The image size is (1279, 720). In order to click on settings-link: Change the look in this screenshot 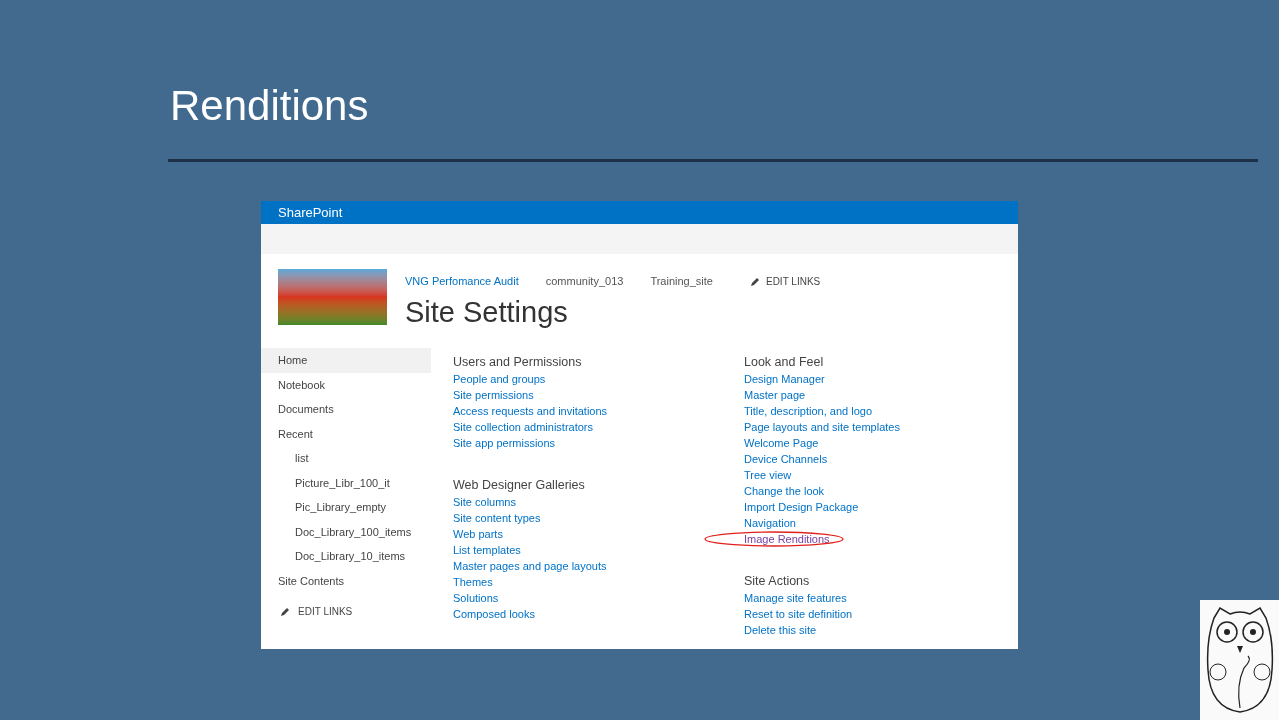, I will do `click(784, 491)`.